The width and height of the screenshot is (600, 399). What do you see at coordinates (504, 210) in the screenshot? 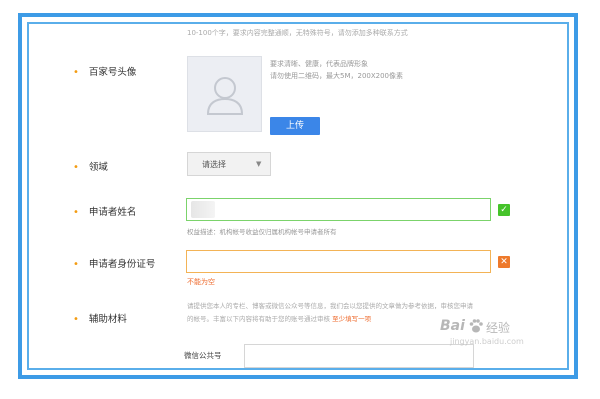
I see `check-icon: ✓` at bounding box center [504, 210].